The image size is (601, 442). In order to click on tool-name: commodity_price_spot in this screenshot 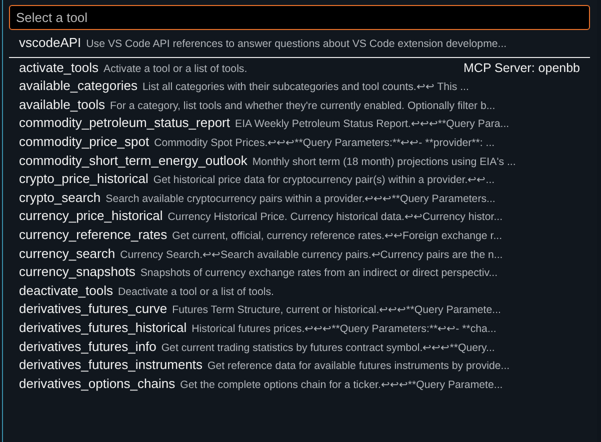, I will do `click(84, 141)`.